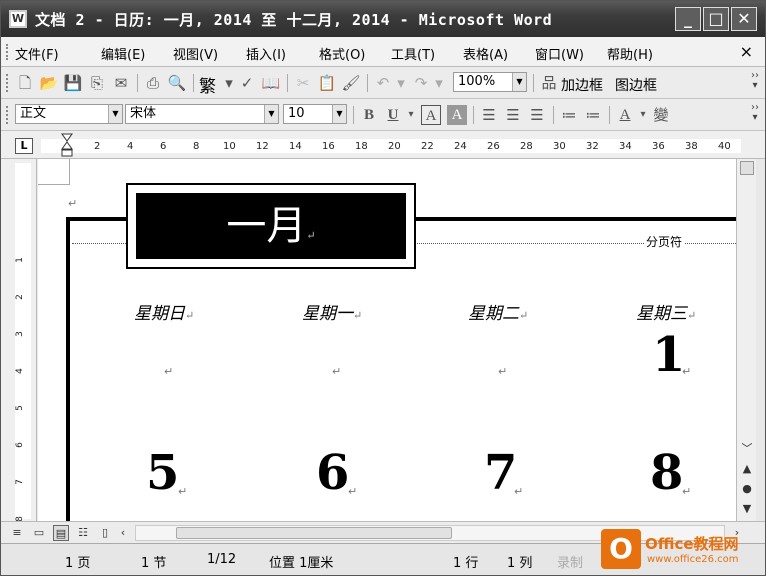 The image size is (766, 576). Describe the element at coordinates (411, 115) in the screenshot. I see `underline-dropdown-icon: ▾` at that location.